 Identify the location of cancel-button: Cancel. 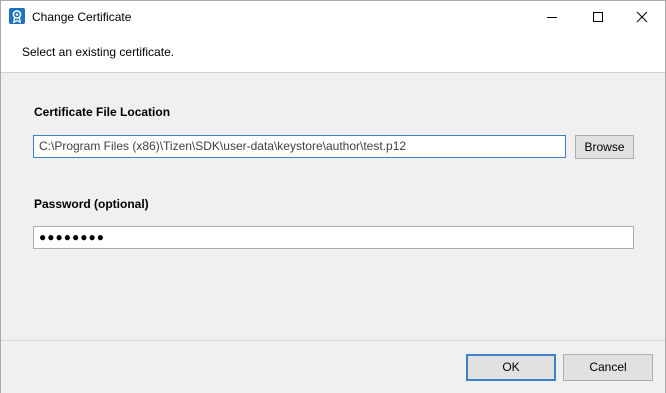
(608, 367).